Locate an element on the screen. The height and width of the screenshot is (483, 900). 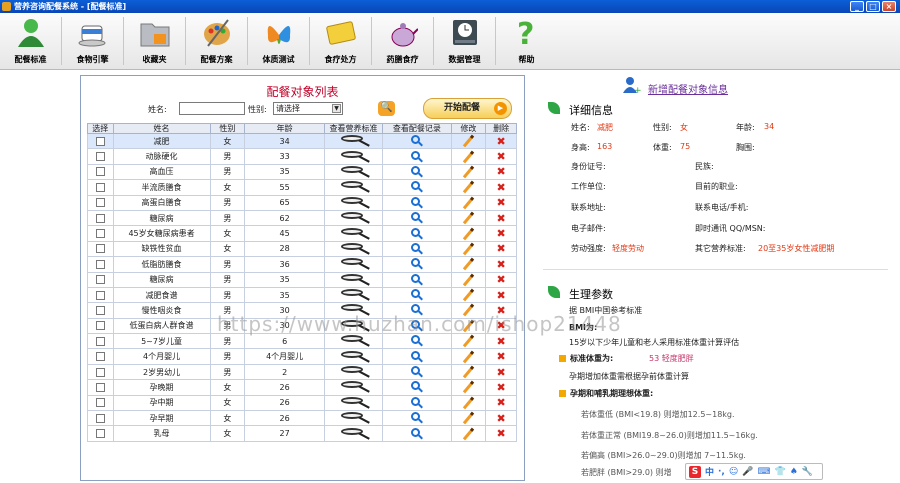
table-row: 2岁男幼儿男 2 ✖ is located at coordinates (302, 372).